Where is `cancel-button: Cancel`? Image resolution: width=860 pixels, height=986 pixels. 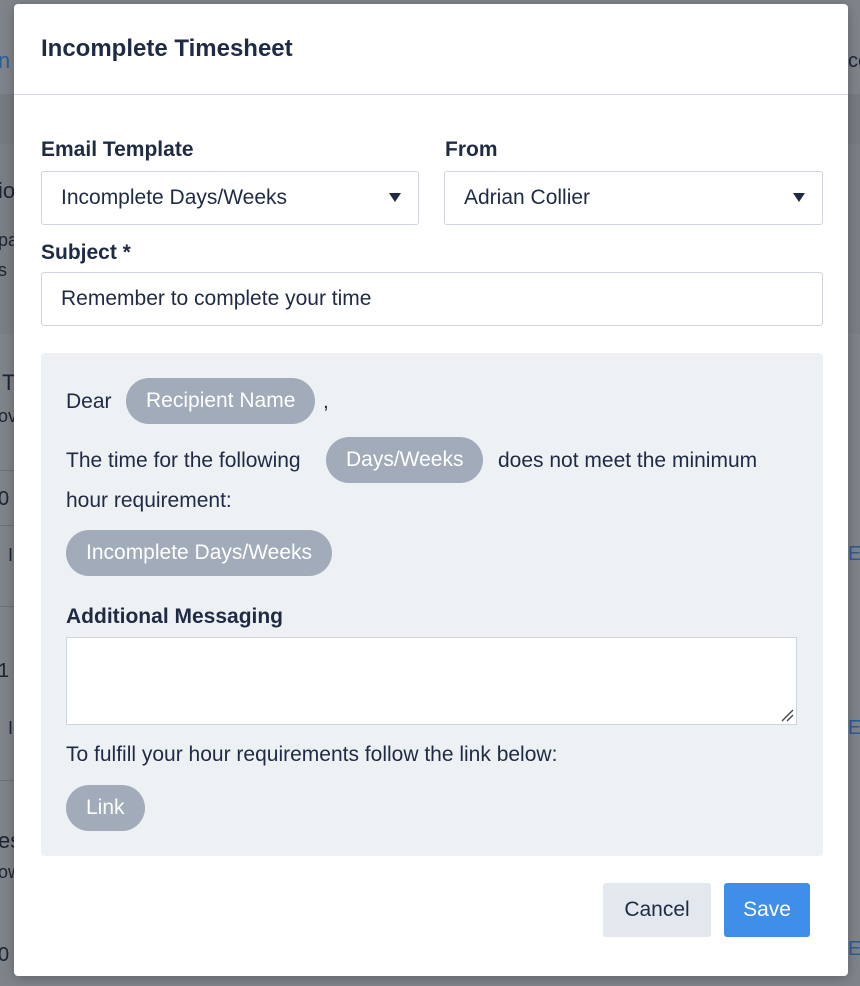 cancel-button: Cancel is located at coordinates (657, 910).